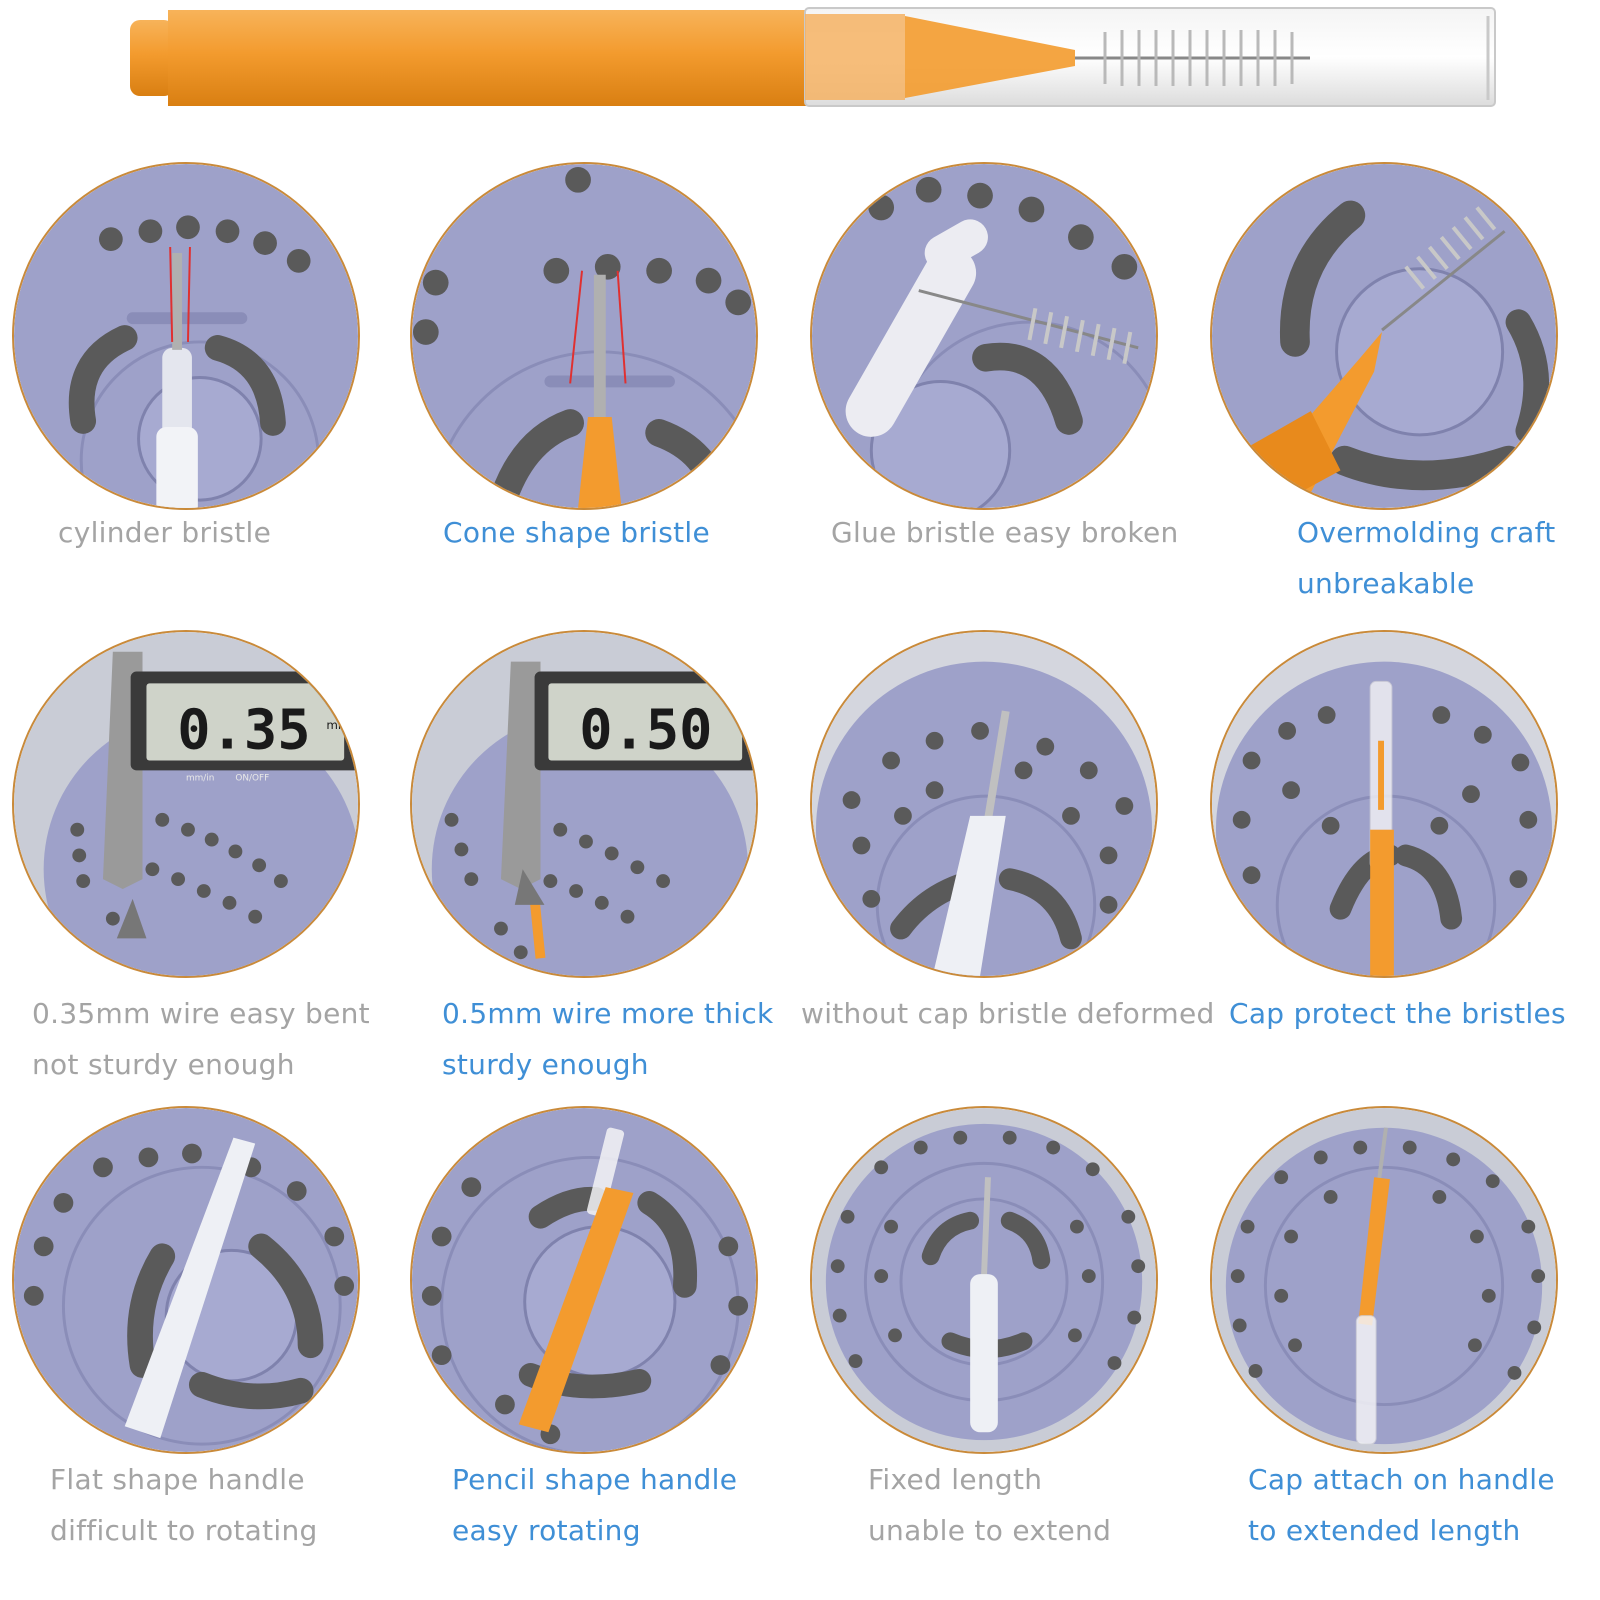 This screenshot has width=1600, height=1600. What do you see at coordinates (584, 336) in the screenshot?
I see `cone-bristle-photo` at bounding box center [584, 336].